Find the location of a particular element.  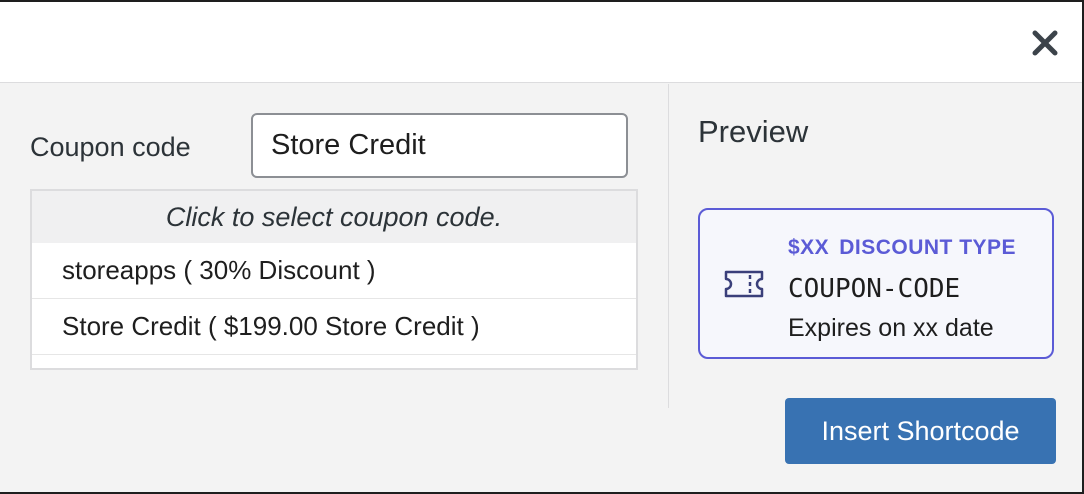

suggestion-item-store-credit: Store Credit ( $199.00 Store Credit ) is located at coordinates (334, 327).